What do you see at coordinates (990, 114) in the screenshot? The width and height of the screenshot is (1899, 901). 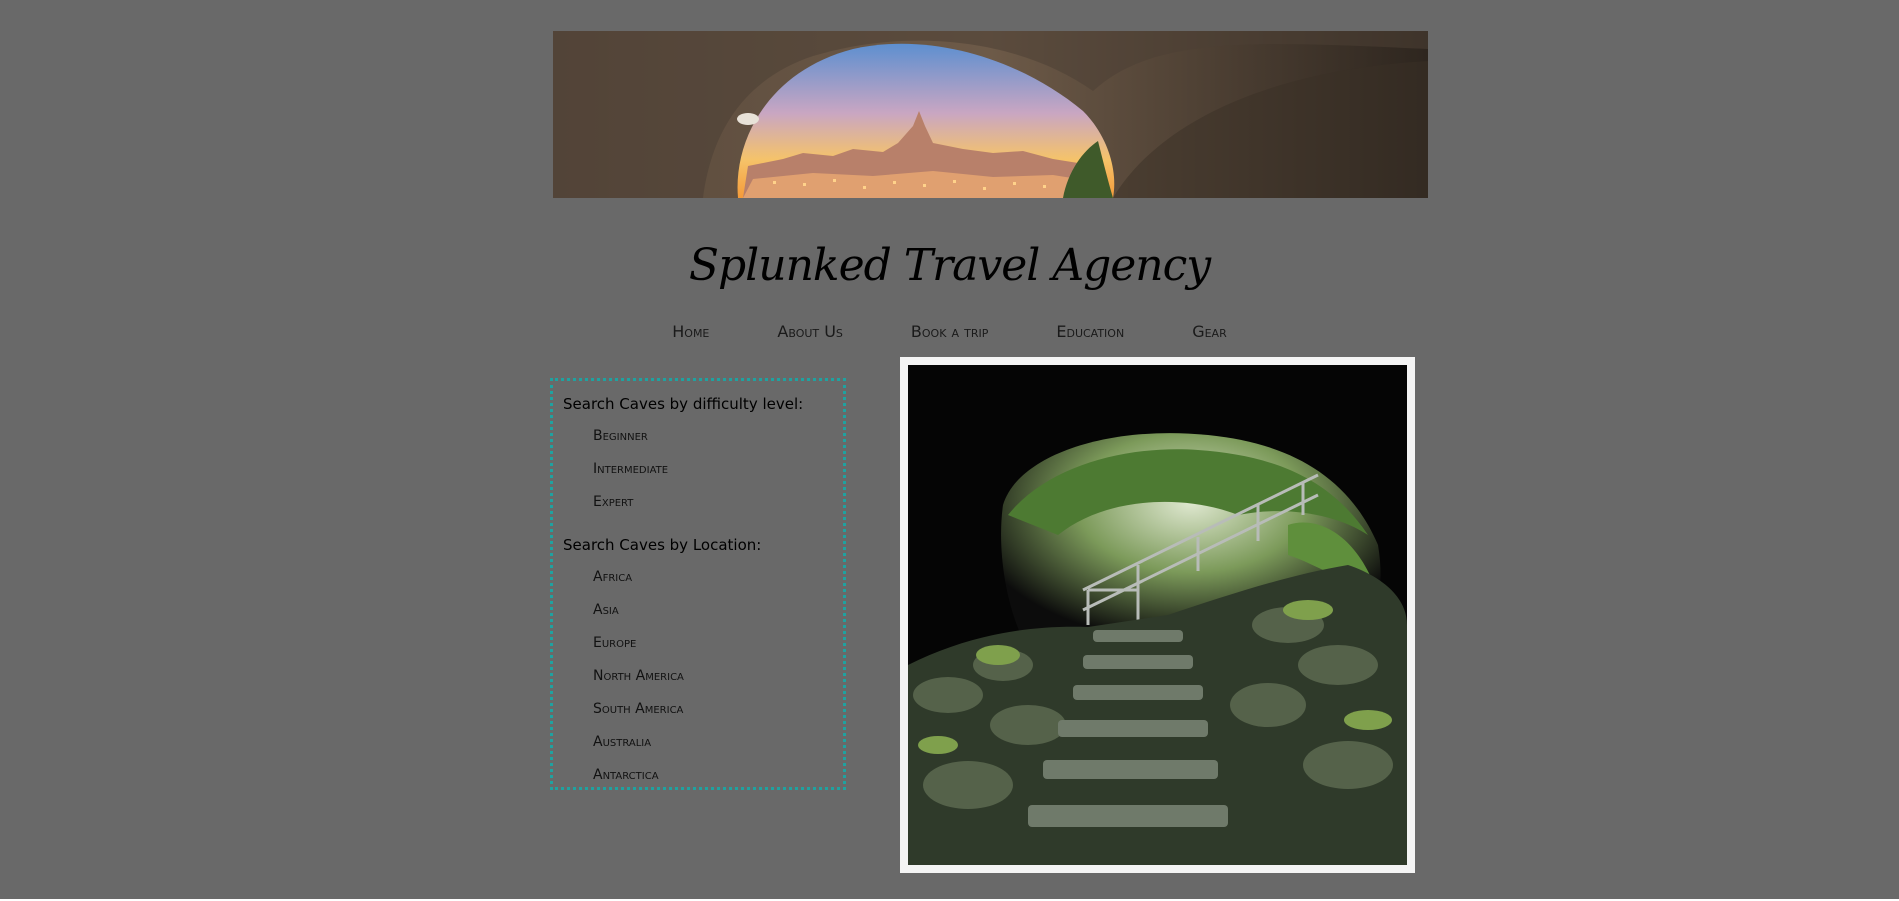 I see `header-banner-image` at bounding box center [990, 114].